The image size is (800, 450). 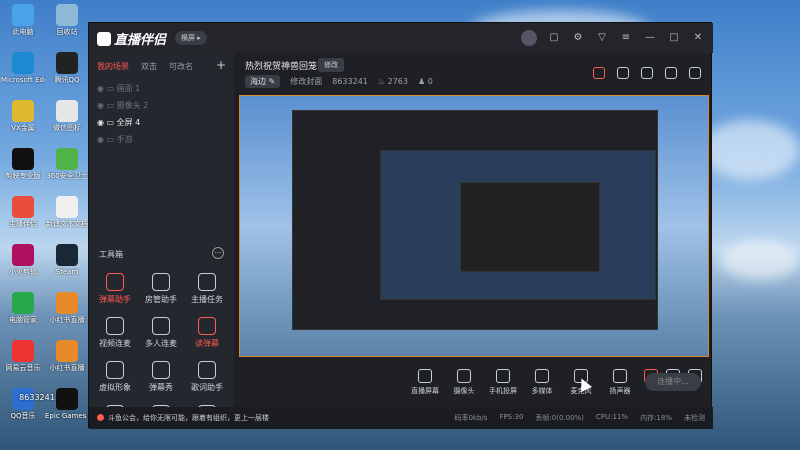 What do you see at coordinates (623, 73) in the screenshot?
I see `lock-icon` at bounding box center [623, 73].